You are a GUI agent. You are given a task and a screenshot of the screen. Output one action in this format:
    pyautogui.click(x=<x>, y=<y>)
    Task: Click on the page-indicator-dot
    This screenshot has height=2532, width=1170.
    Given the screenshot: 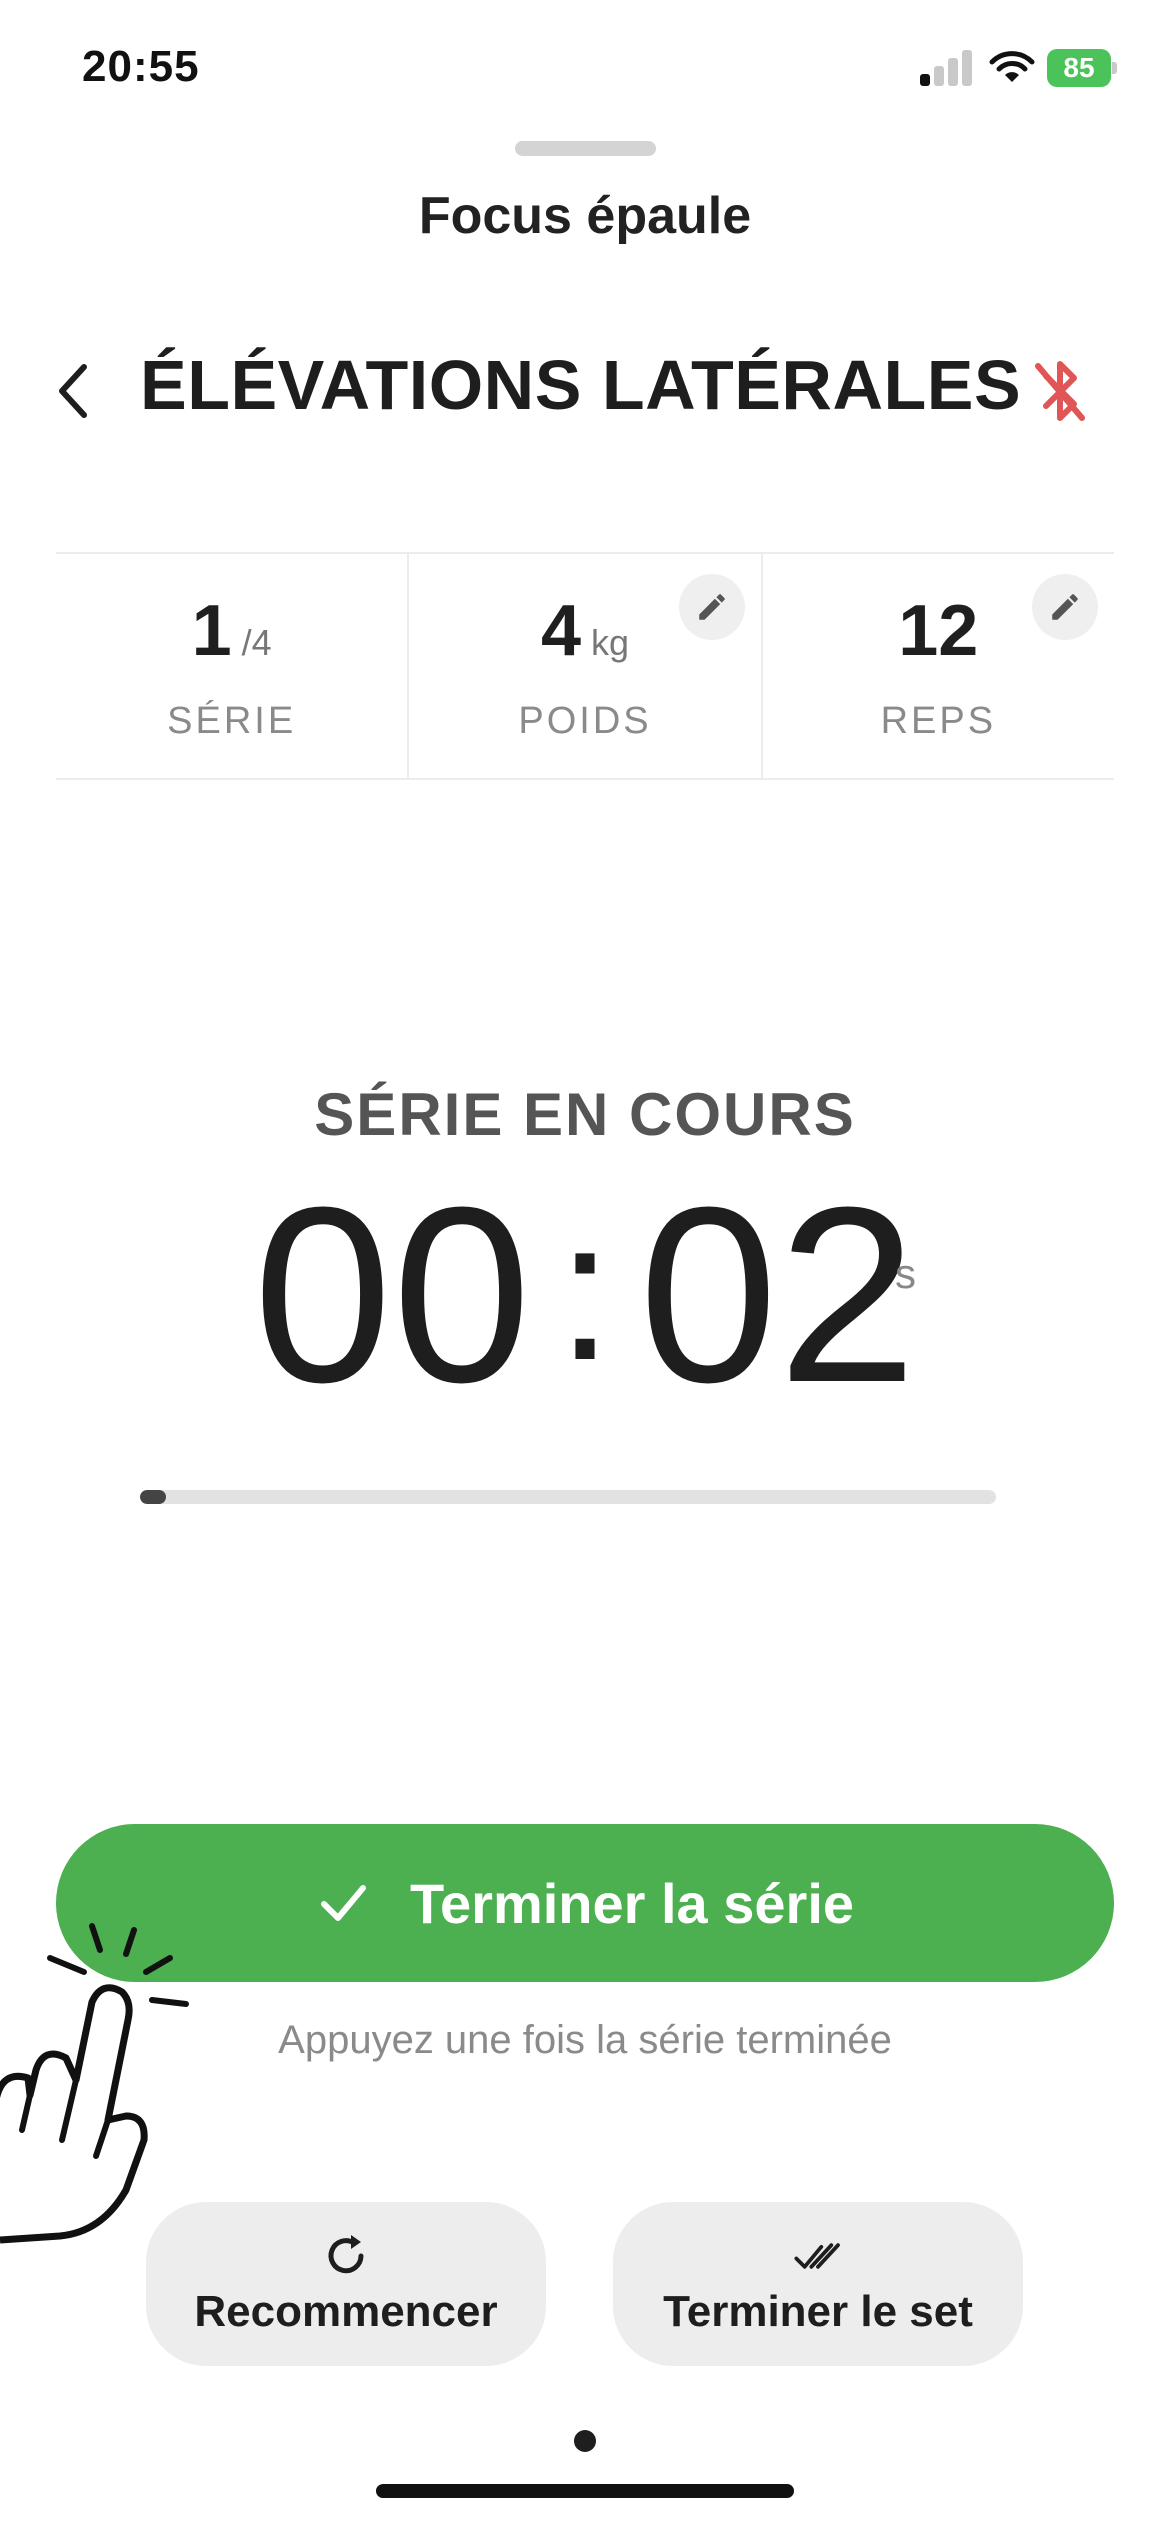 What is the action you would take?
    pyautogui.click(x=585, y=2441)
    